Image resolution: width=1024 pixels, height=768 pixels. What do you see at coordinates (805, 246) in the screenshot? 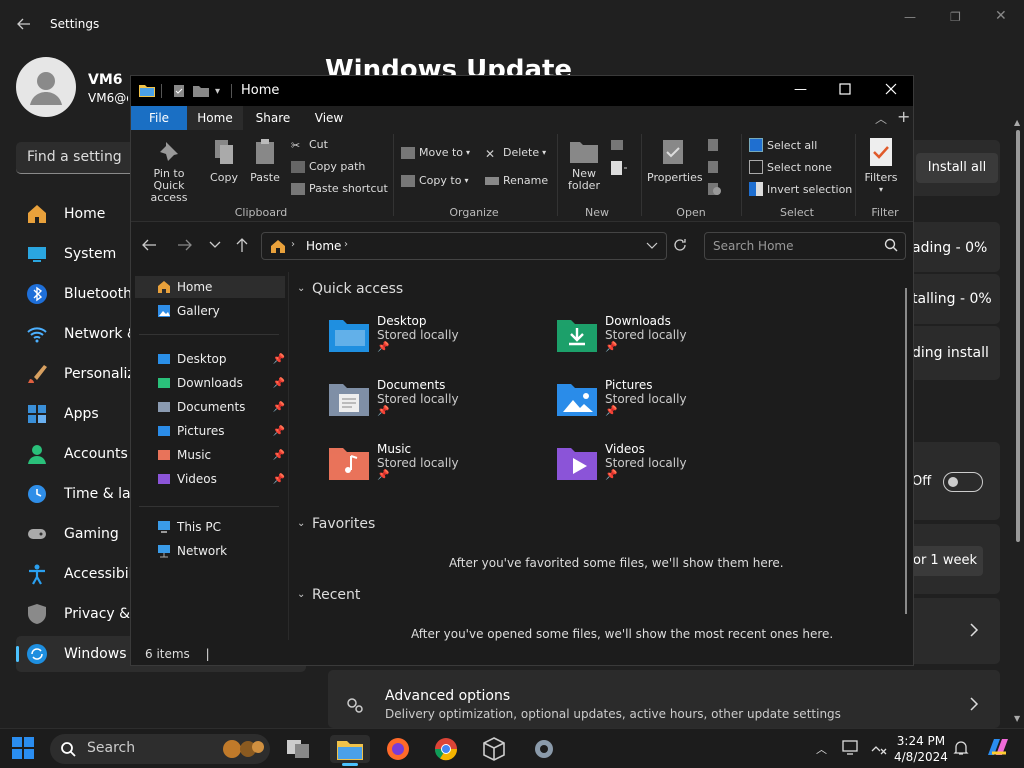
I see `search-home-input: Search Home` at bounding box center [805, 246].